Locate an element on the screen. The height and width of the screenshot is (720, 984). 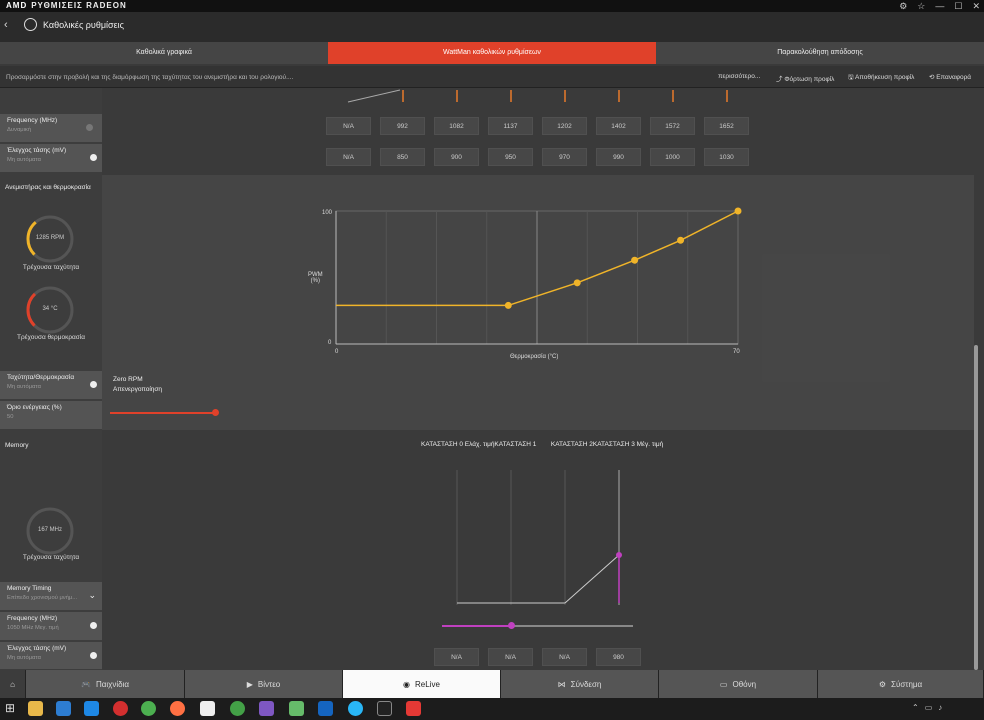
freq-cell: 1202 is located at coordinates (564, 126).